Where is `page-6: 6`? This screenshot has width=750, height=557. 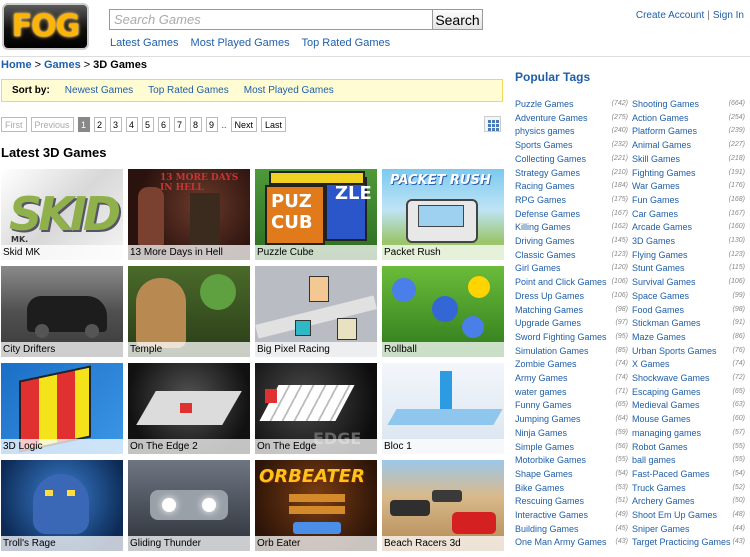
page-6: 6 is located at coordinates (163, 124).